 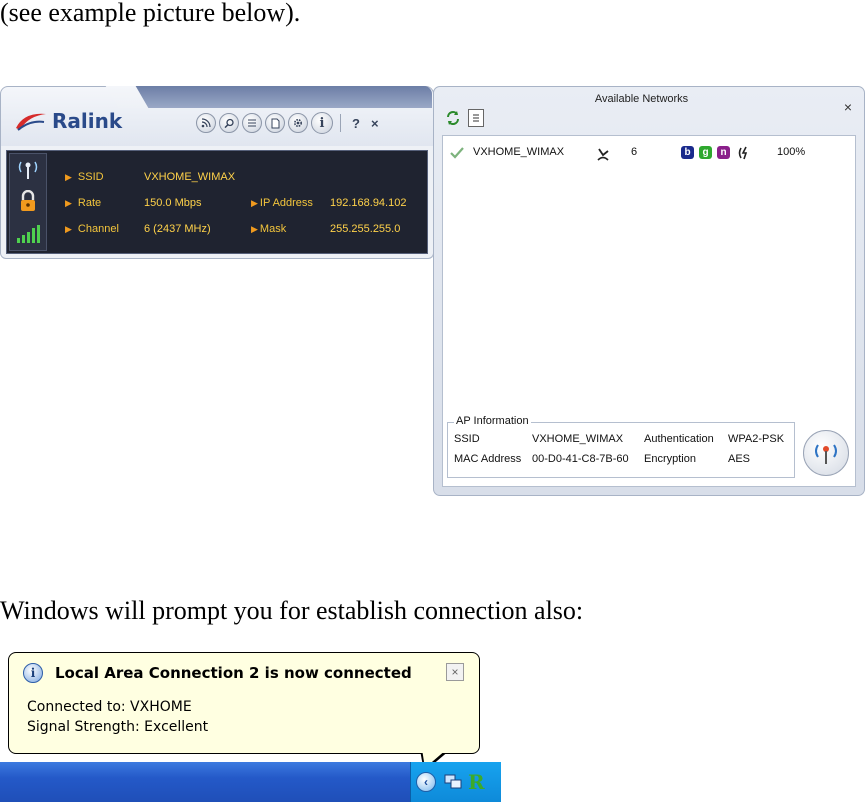 What do you see at coordinates (723, 152) in the screenshot?
I see `mode-n-badge: n` at bounding box center [723, 152].